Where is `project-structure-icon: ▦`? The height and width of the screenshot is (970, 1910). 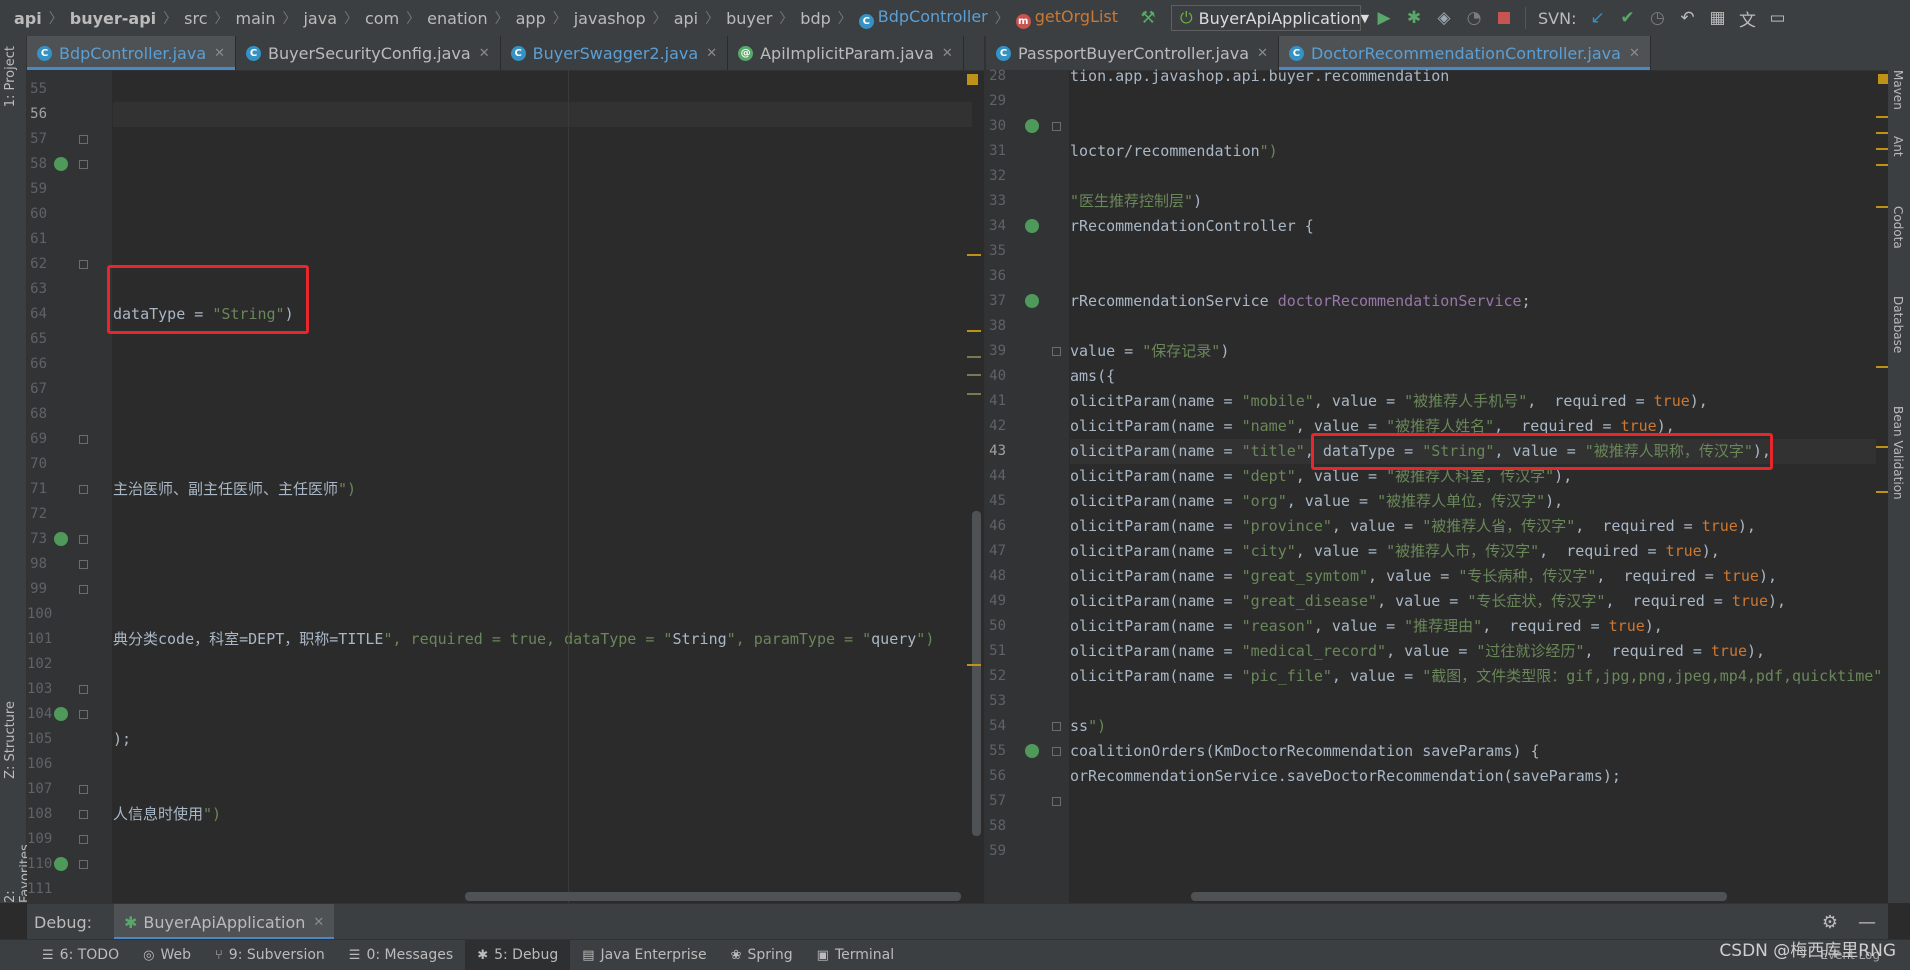 project-structure-icon: ▦ is located at coordinates (1717, 18).